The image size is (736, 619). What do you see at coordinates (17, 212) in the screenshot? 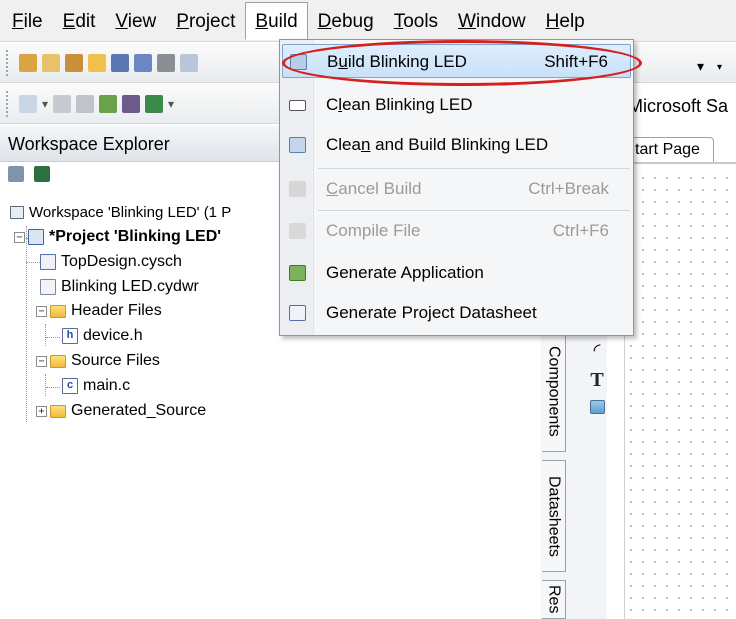
I see `workspace-icon` at bounding box center [17, 212].